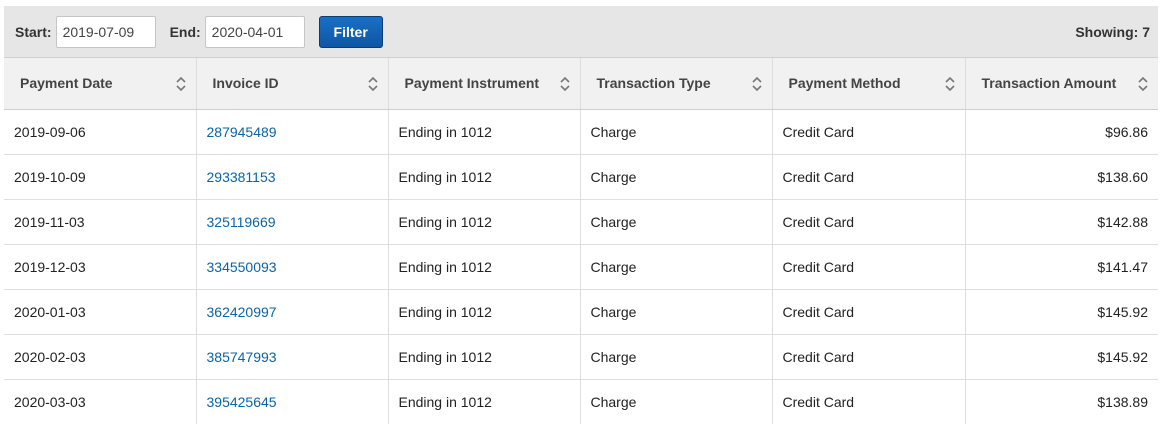  Describe the element at coordinates (100, 267) in the screenshot. I see `payment-date-cell: 2019-12-03` at that location.